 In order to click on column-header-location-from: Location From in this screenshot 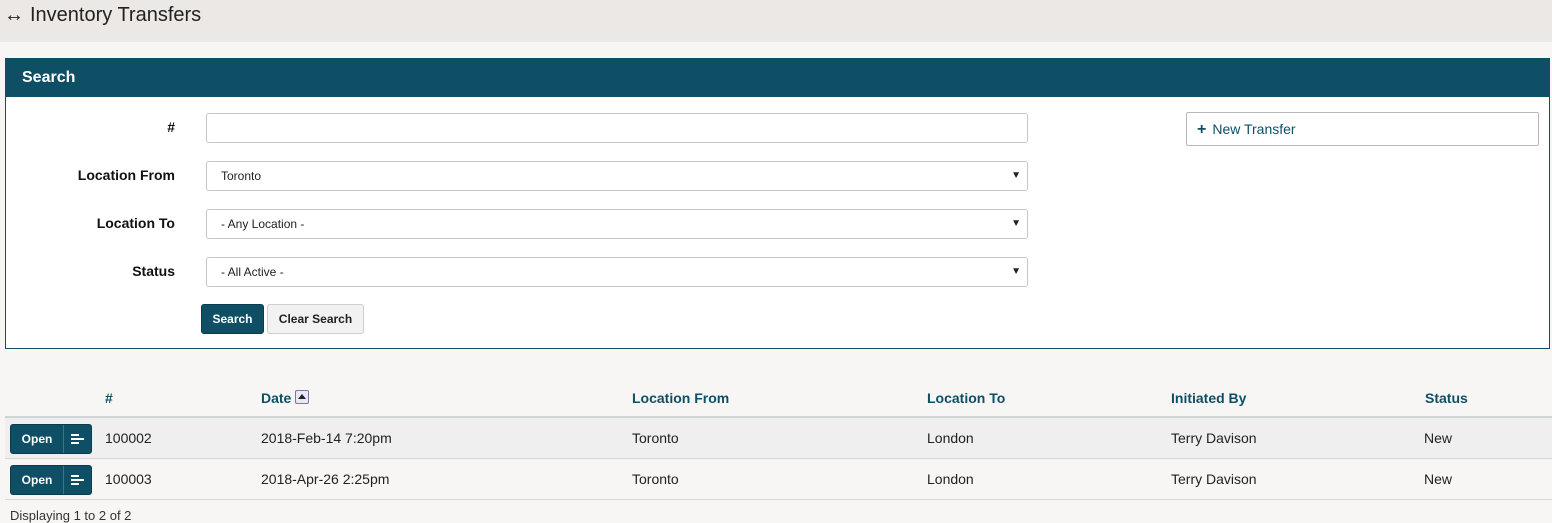, I will do `click(680, 398)`.